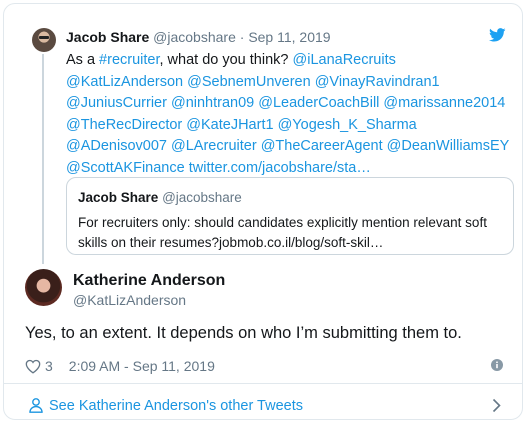 The height and width of the screenshot is (427, 529). I want to click on reply-timestamp: 2:09 AM - Sep 11, 2019, so click(142, 366).